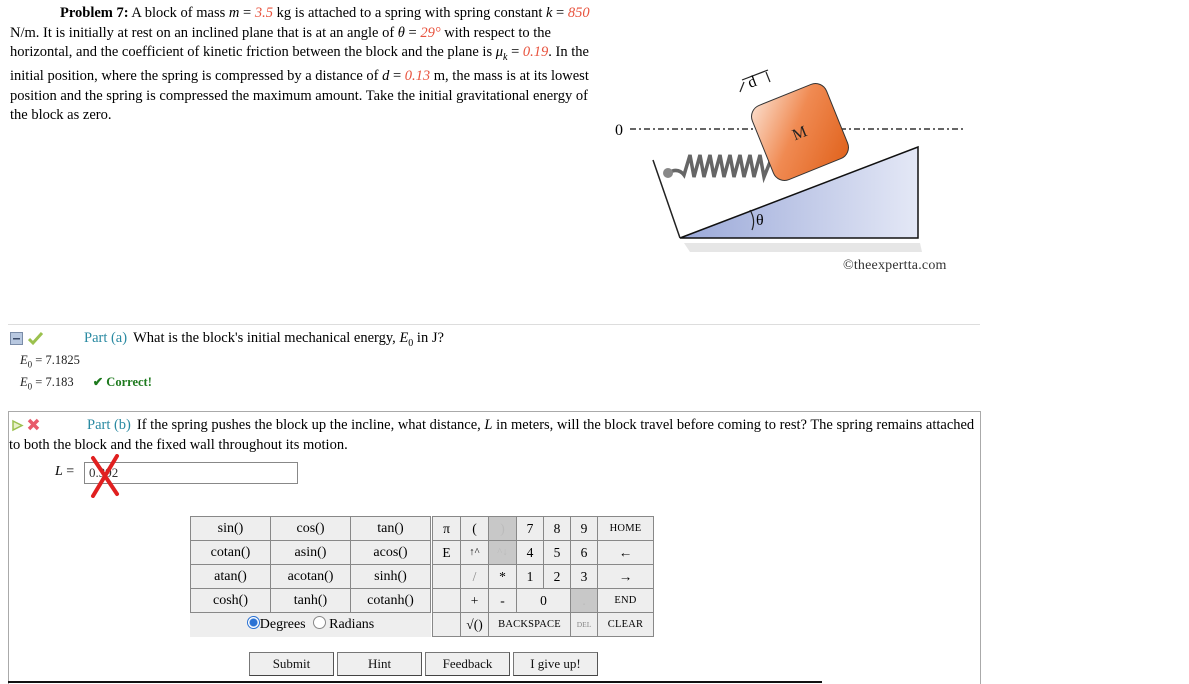  What do you see at coordinates (502, 552) in the screenshot?
I see `key-superscript-down: ^↓` at bounding box center [502, 552].